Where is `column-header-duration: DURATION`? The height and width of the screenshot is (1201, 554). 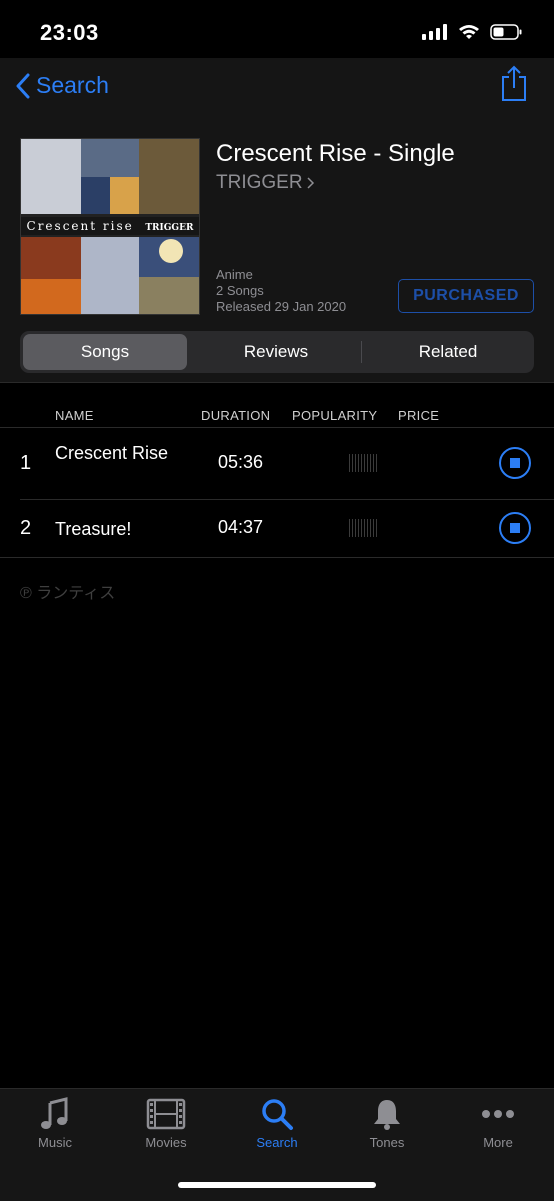 column-header-duration: DURATION is located at coordinates (236, 415).